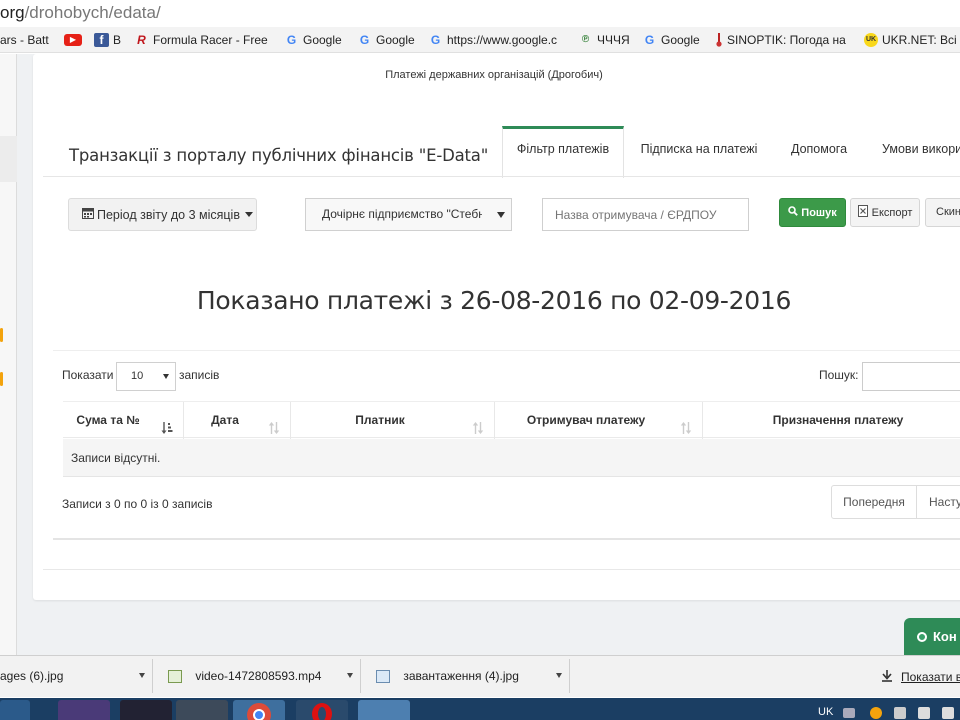 The height and width of the screenshot is (720, 960). I want to click on bookmark-chchchya: ℗ ЧЧЧЯ, so click(606, 40).